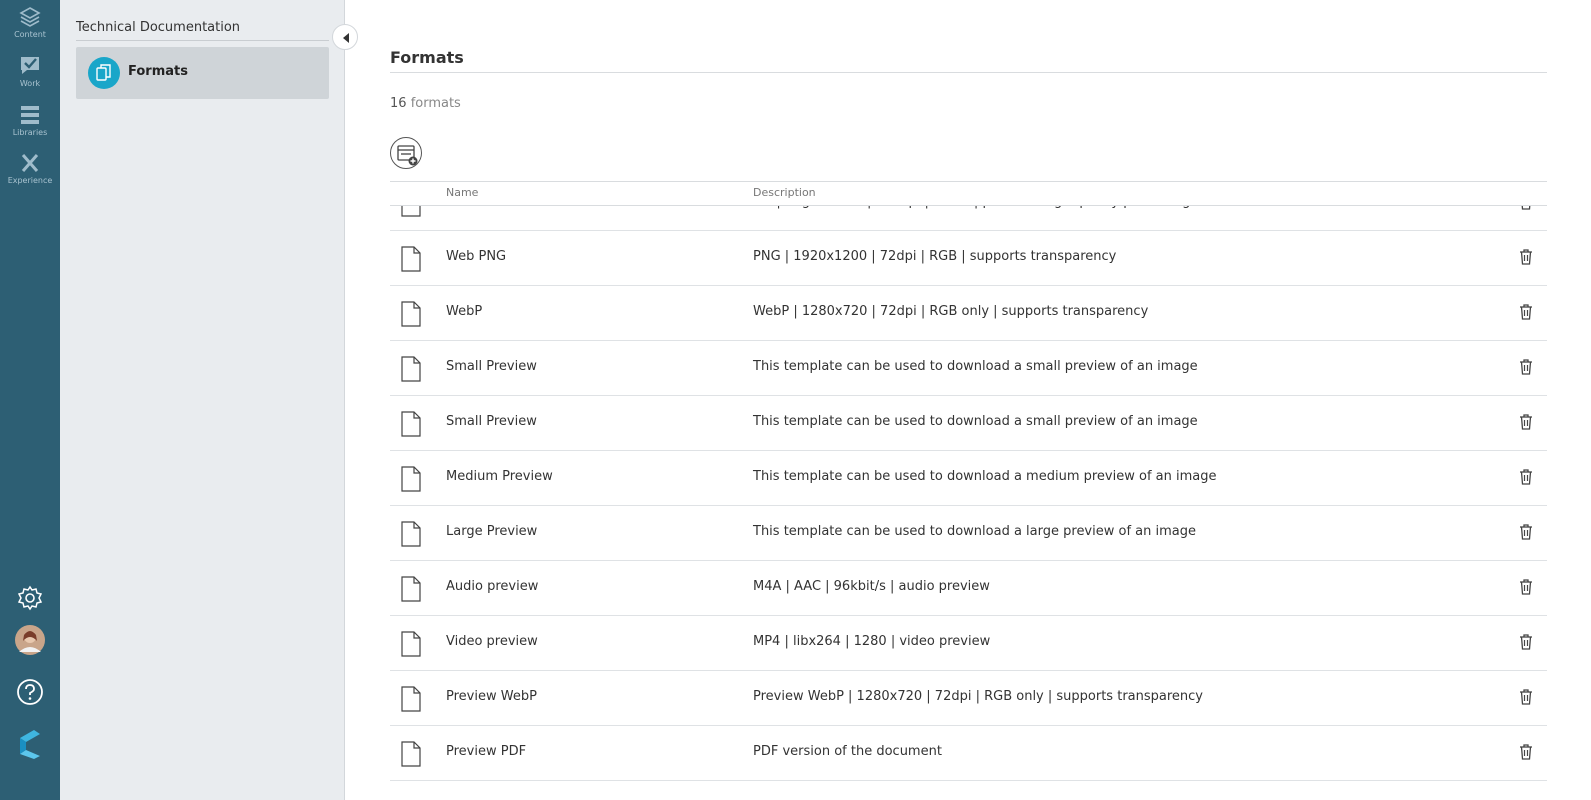 The image size is (1591, 800). What do you see at coordinates (847, 751) in the screenshot?
I see `format-description: PDF version of the document` at bounding box center [847, 751].